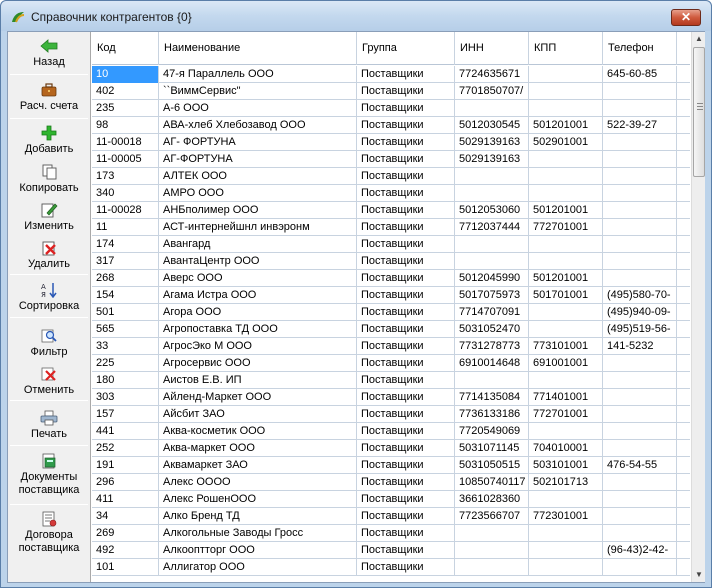 This screenshot has width=712, height=588. What do you see at coordinates (125, 74) in the screenshot?
I see `cell-code: 10` at bounding box center [125, 74].